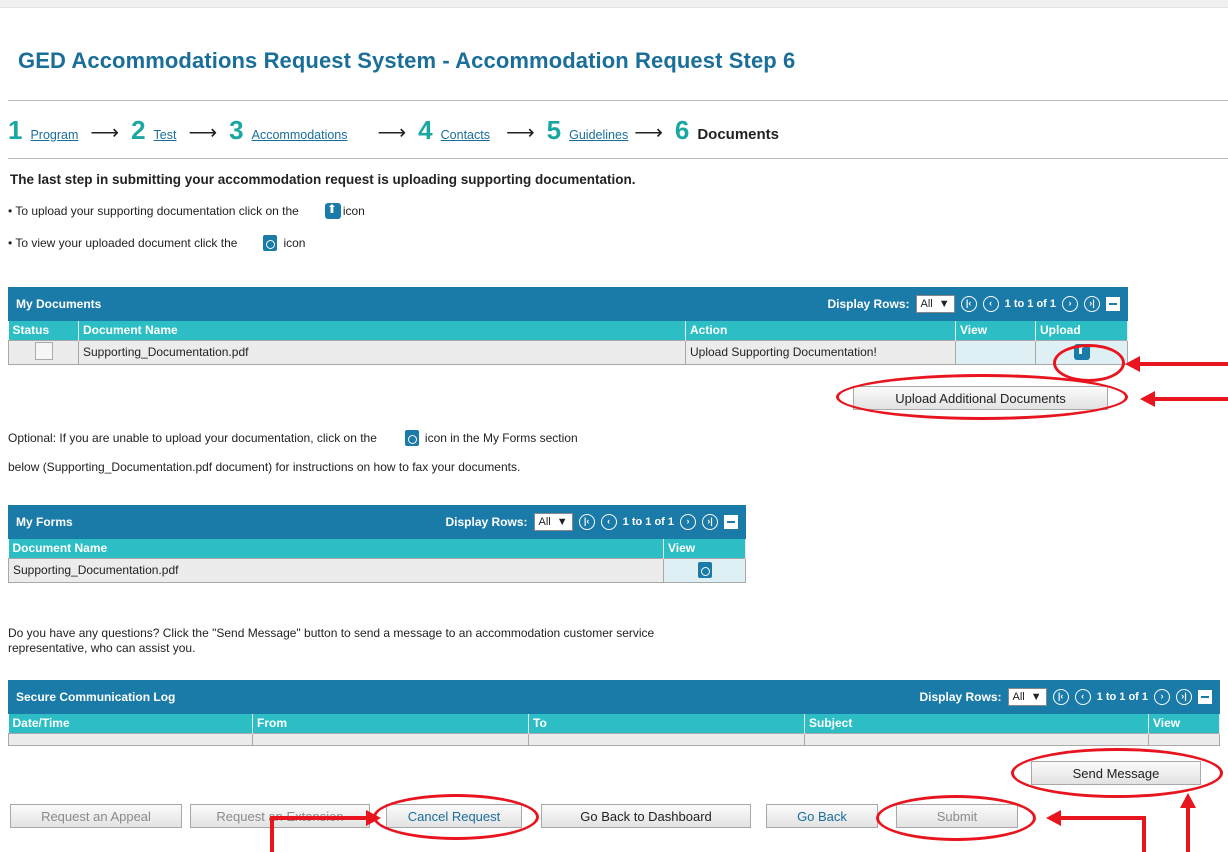 The image size is (1228, 852). Describe the element at coordinates (465, 135) in the screenshot. I see `step-link-contacts: Contacts` at that location.